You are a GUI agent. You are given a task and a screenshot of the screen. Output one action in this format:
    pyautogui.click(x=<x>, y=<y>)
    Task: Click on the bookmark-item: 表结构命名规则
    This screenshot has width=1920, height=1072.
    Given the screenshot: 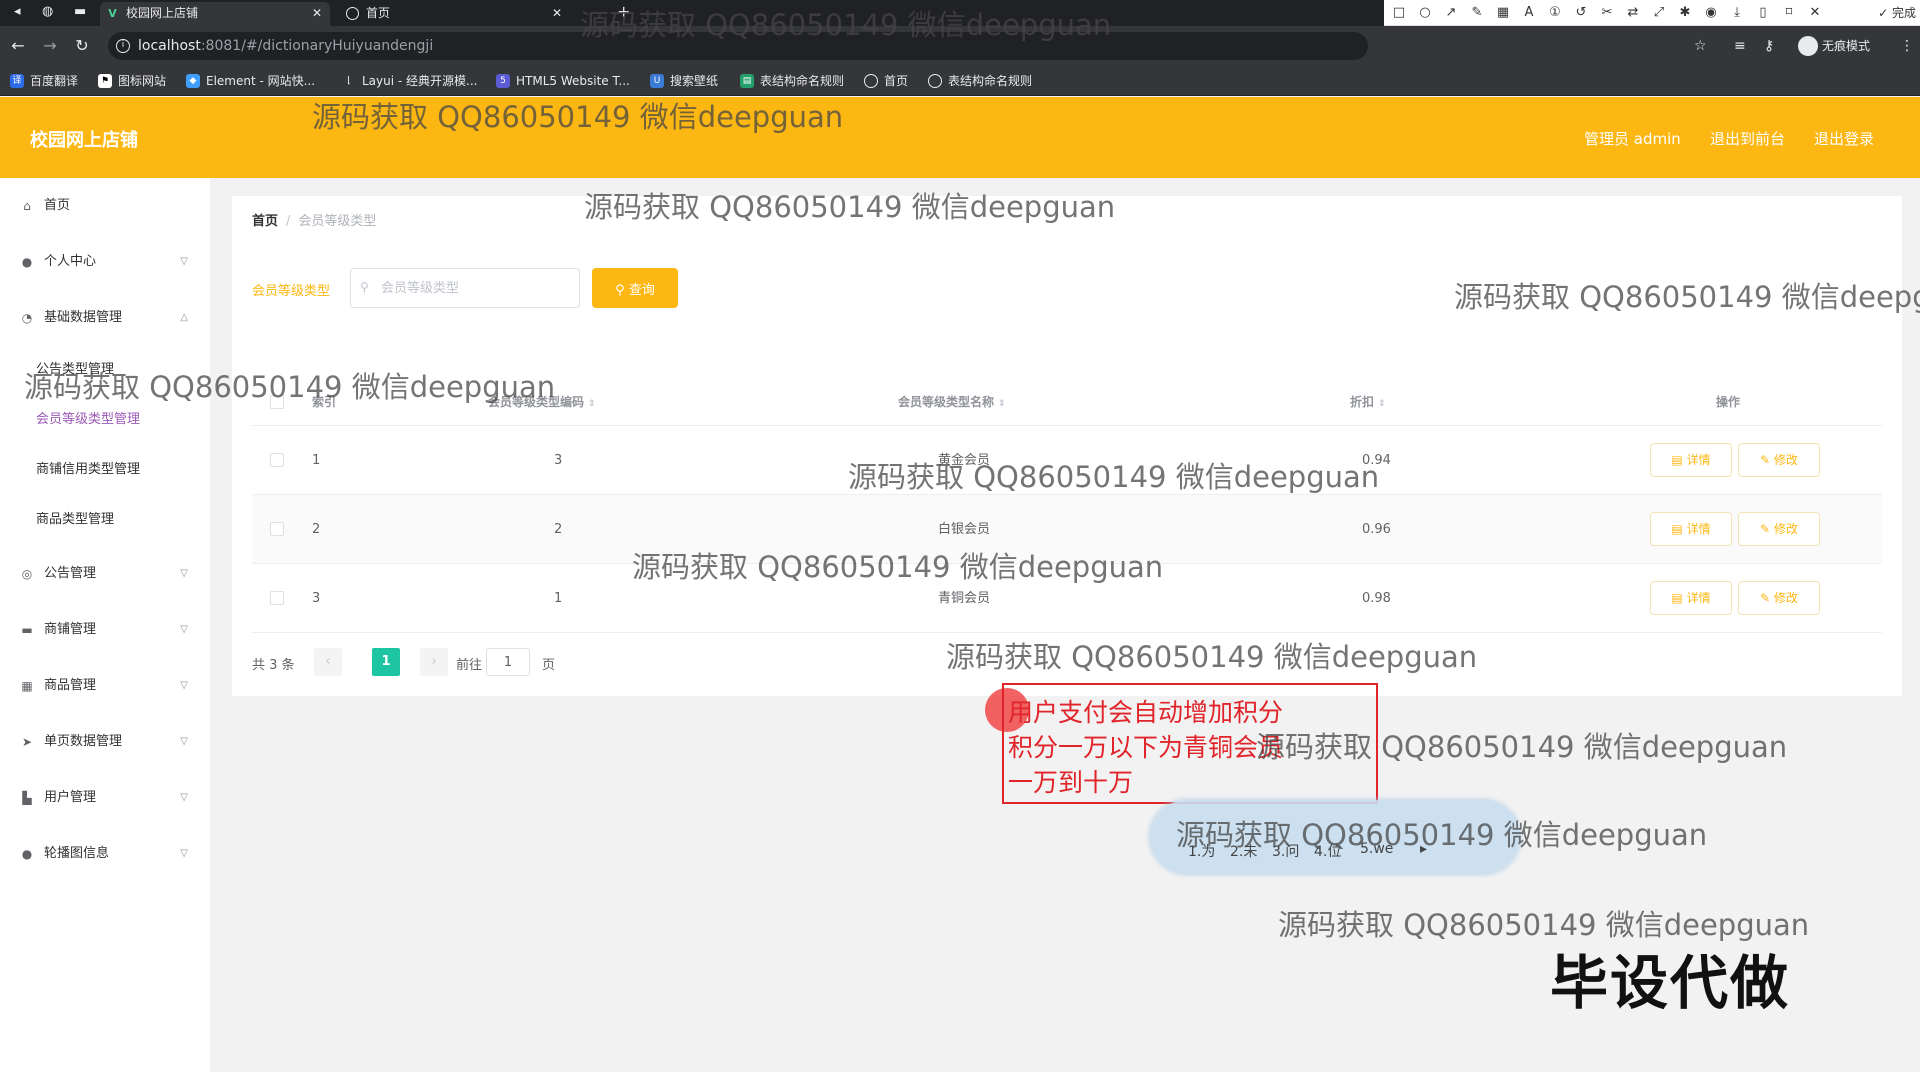 What is the action you would take?
    pyautogui.click(x=980, y=81)
    